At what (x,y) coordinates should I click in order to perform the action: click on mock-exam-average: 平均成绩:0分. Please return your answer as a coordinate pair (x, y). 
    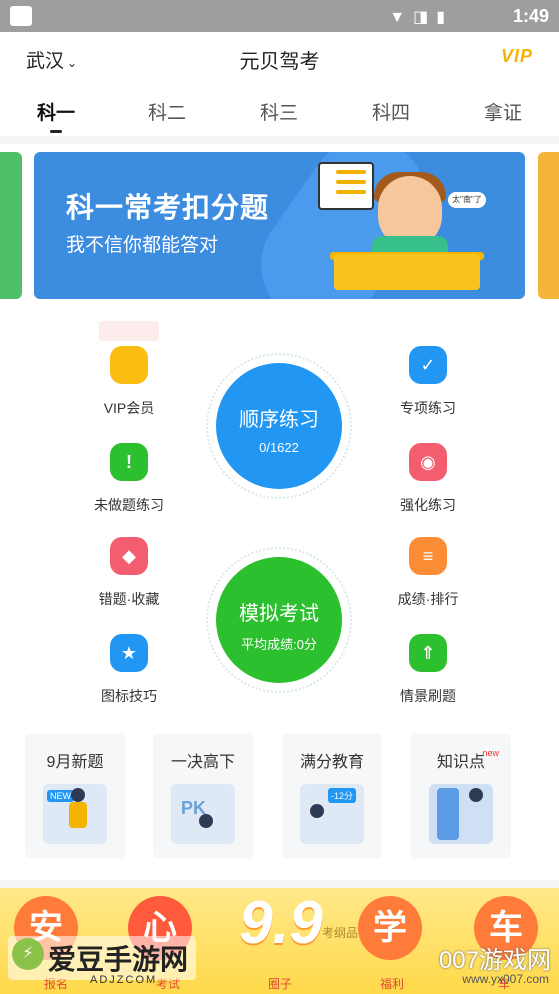
    Looking at the image, I should click on (279, 644).